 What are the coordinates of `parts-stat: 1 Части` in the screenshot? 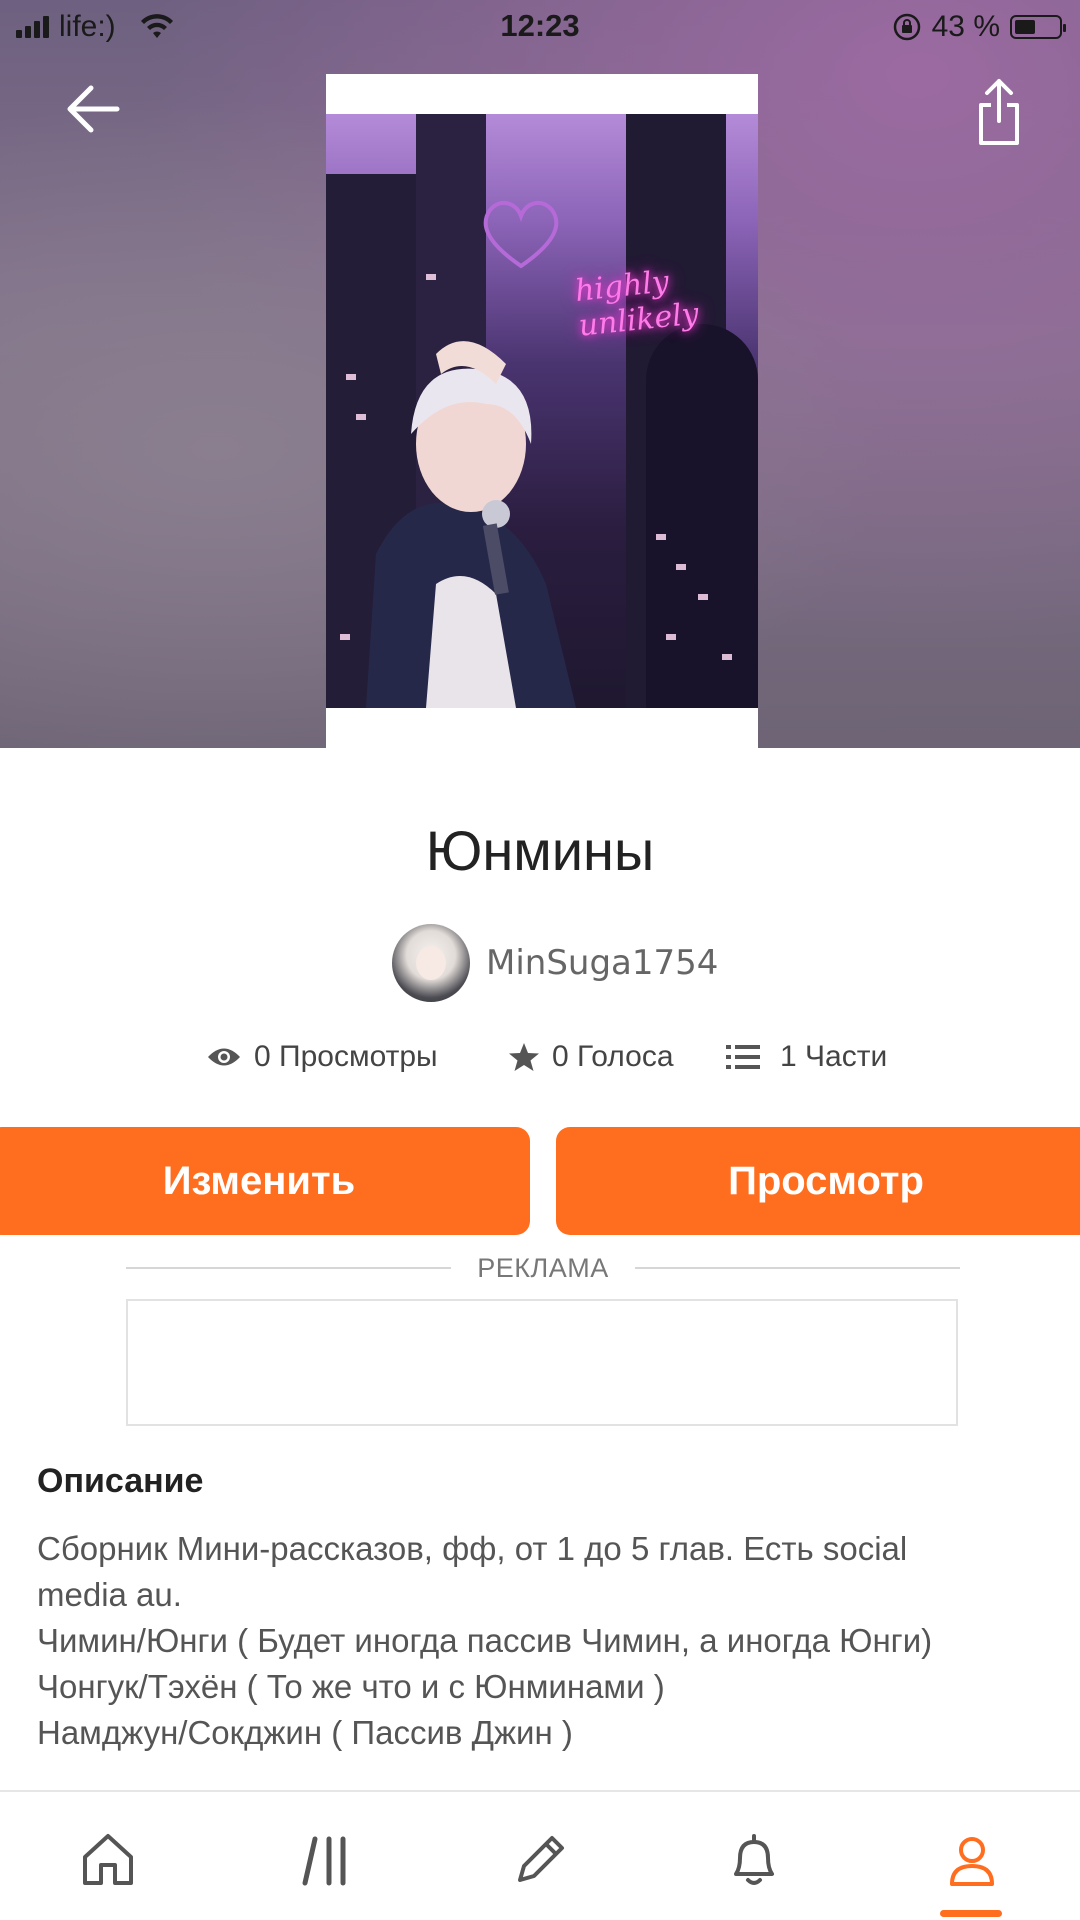 It's located at (806, 1057).